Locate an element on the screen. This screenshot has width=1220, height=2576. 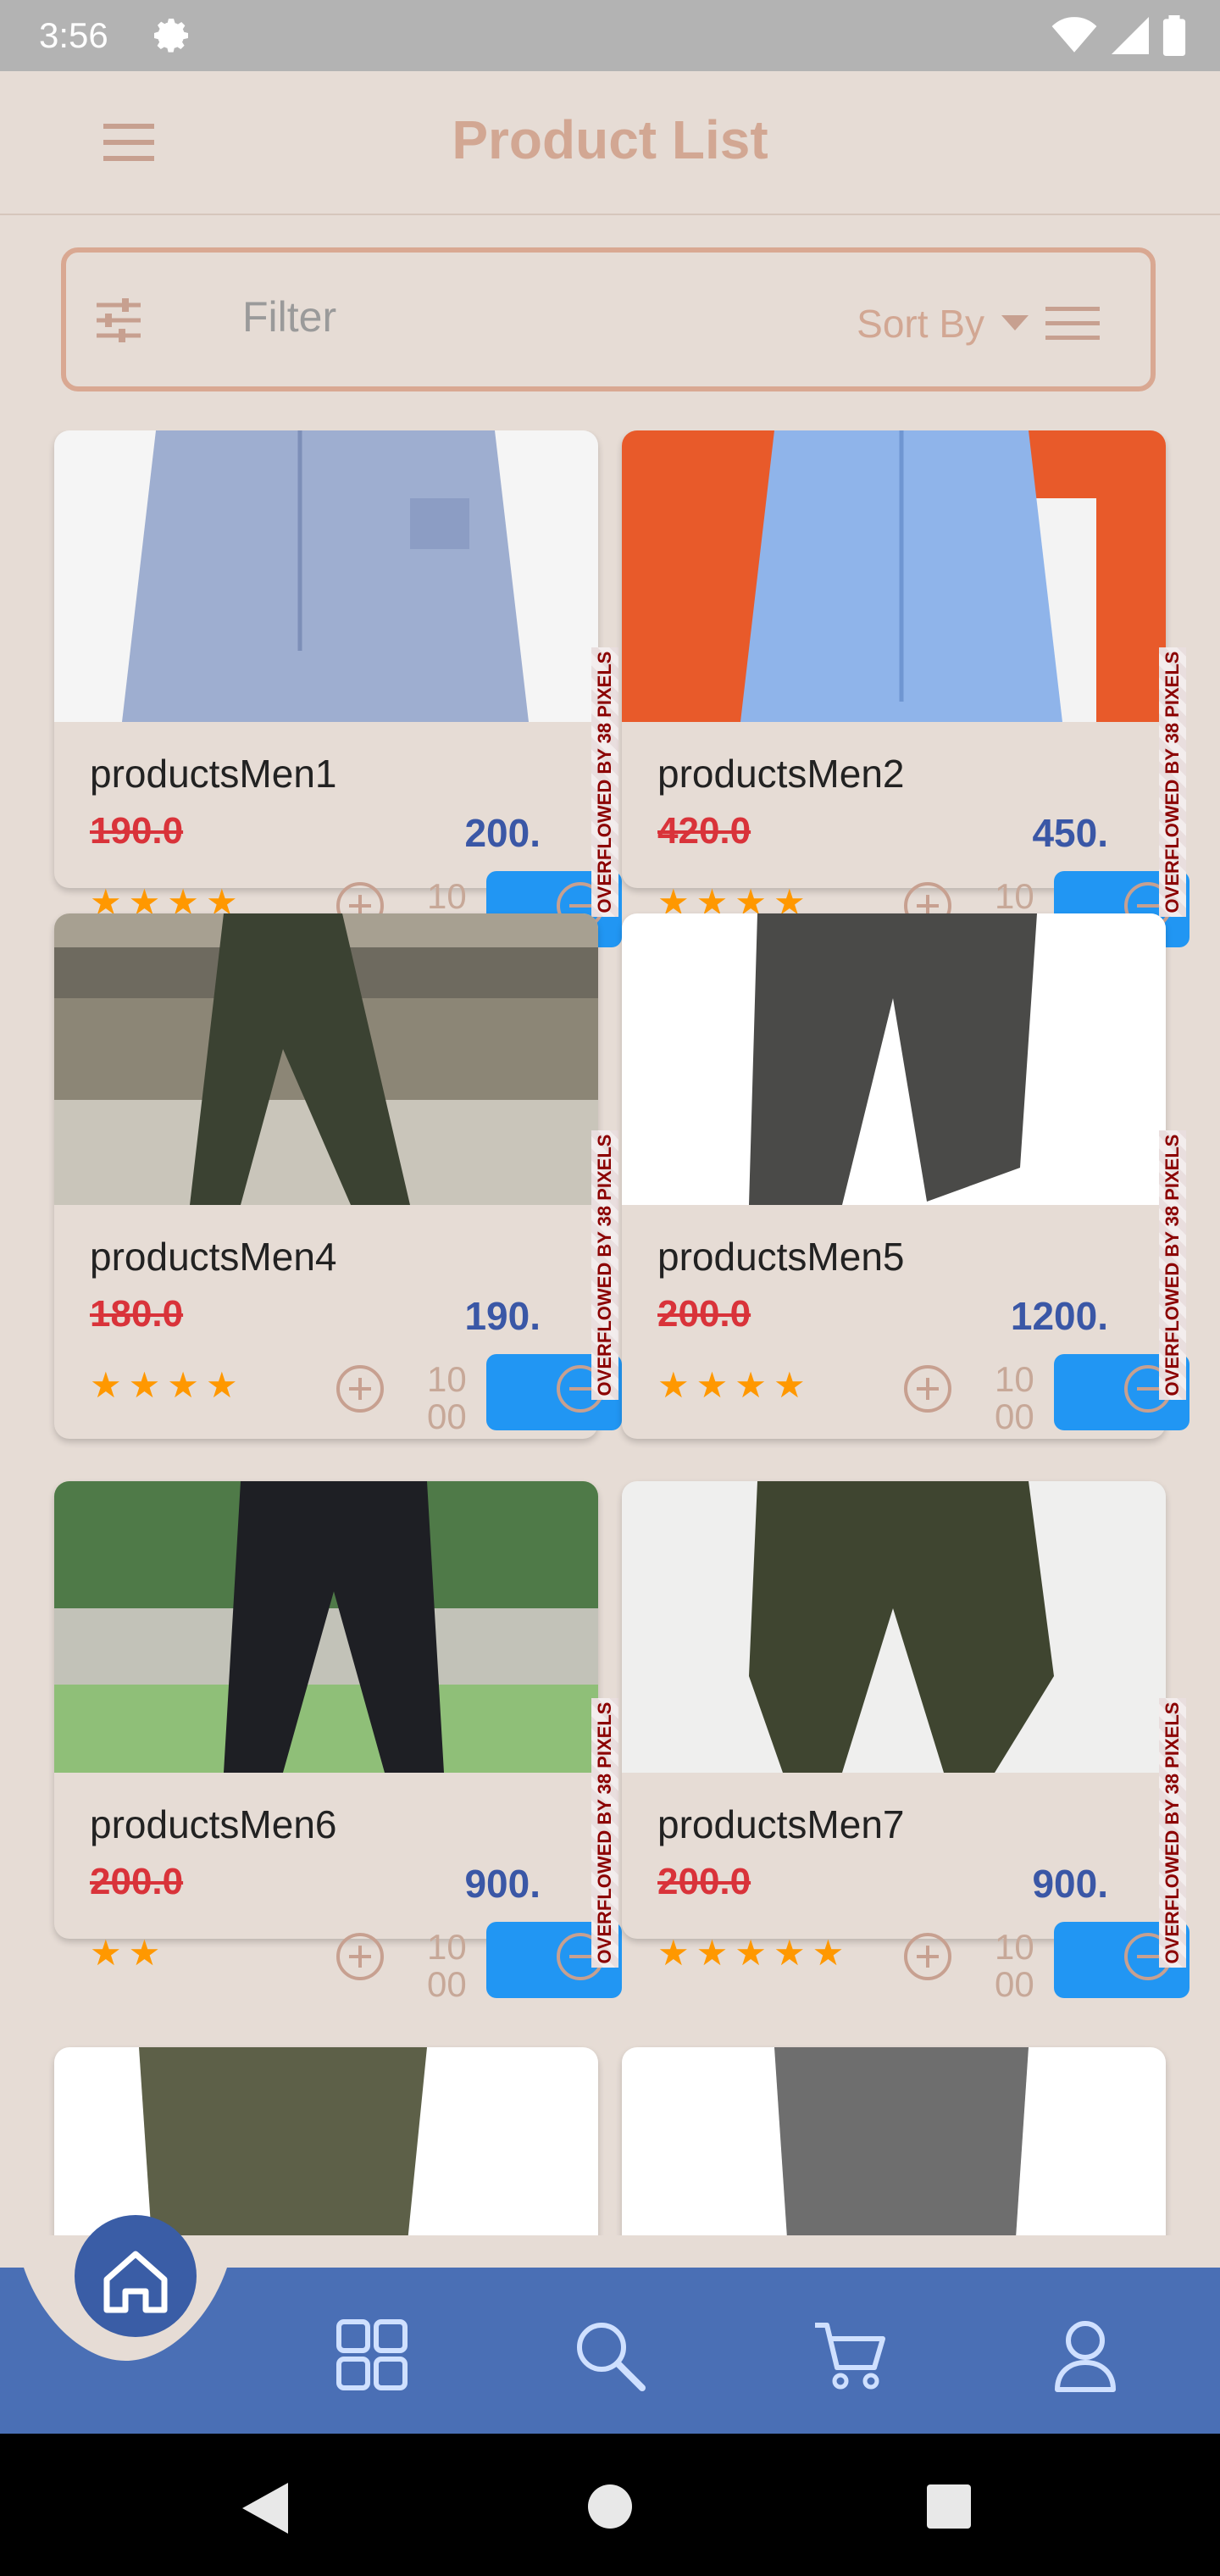
product-name: productsMen4 is located at coordinates (213, 1257).